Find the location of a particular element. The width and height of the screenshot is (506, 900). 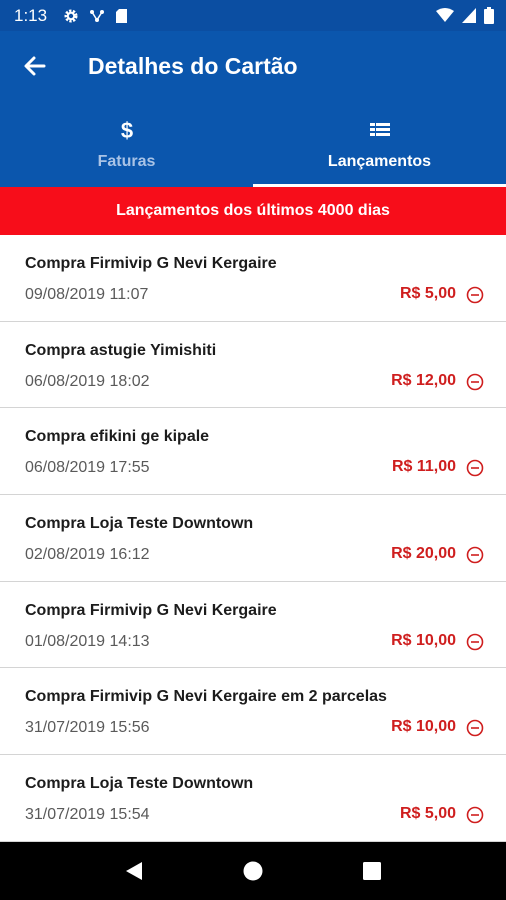

transaction-datetime: 06/08/2019 17:55 is located at coordinates (87, 468).